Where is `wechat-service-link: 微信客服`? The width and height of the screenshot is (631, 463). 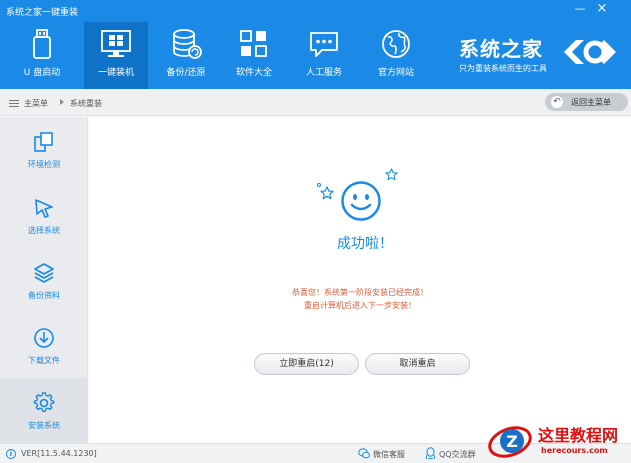
wechat-service-link: 微信客服 is located at coordinates (389, 454).